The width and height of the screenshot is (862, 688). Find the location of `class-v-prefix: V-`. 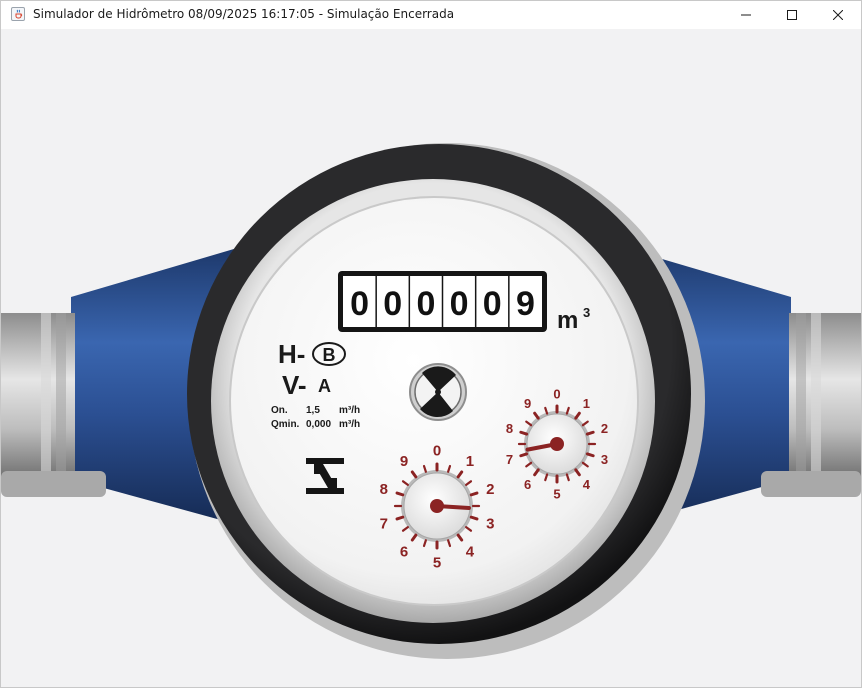

class-v-prefix: V- is located at coordinates (294, 385).